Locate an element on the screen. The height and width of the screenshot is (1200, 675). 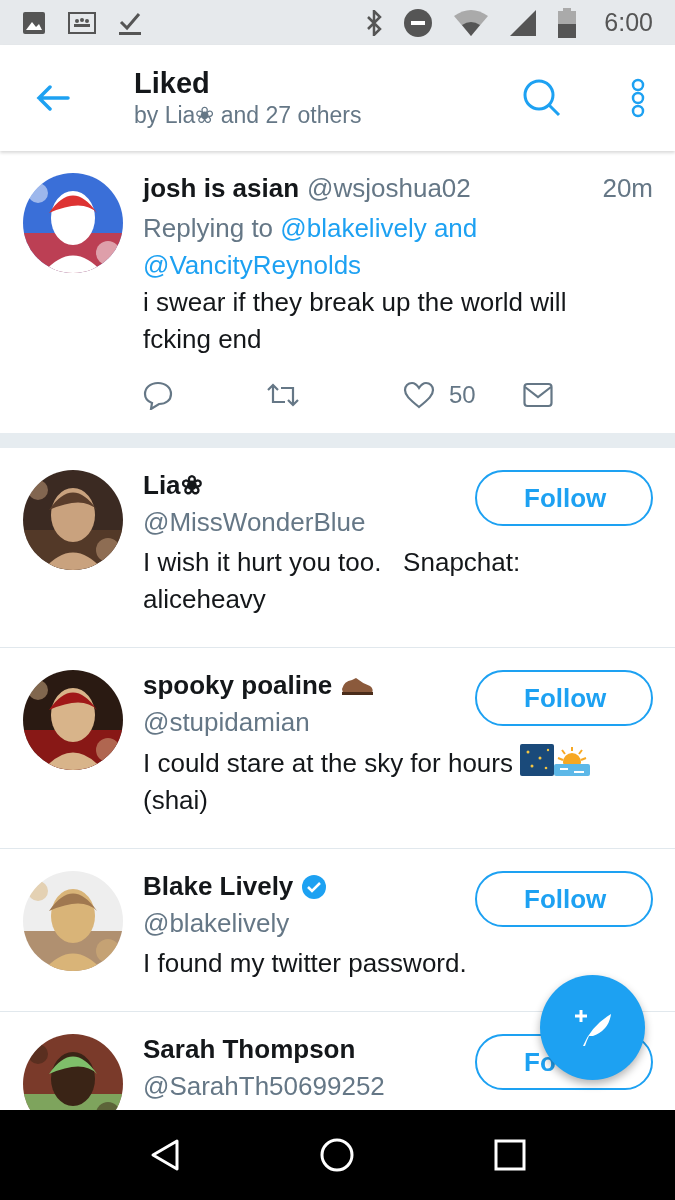
do-not-disturb-icon is located at coordinates (418, 22).